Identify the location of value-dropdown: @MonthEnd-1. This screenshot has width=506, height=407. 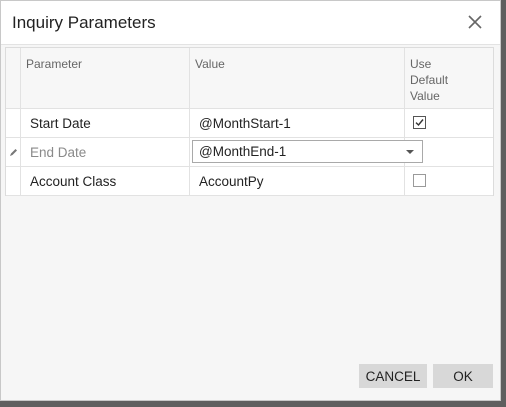
(307, 151).